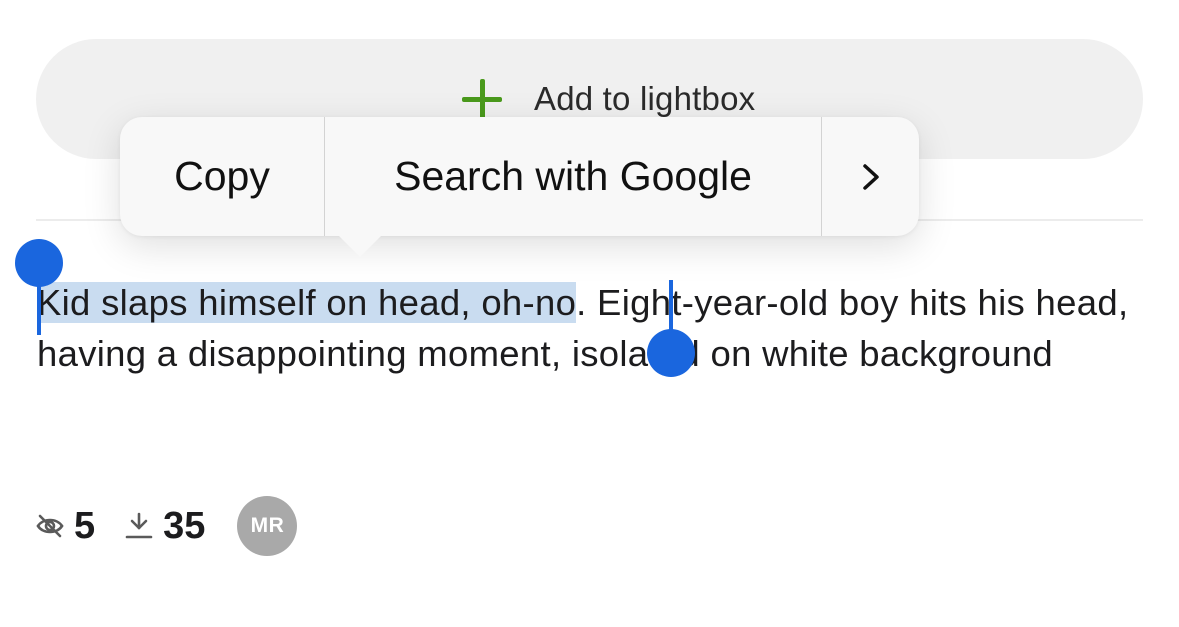 This screenshot has height=627, width=1179. What do you see at coordinates (39, 308) in the screenshot?
I see `selection-start-caret` at bounding box center [39, 308].